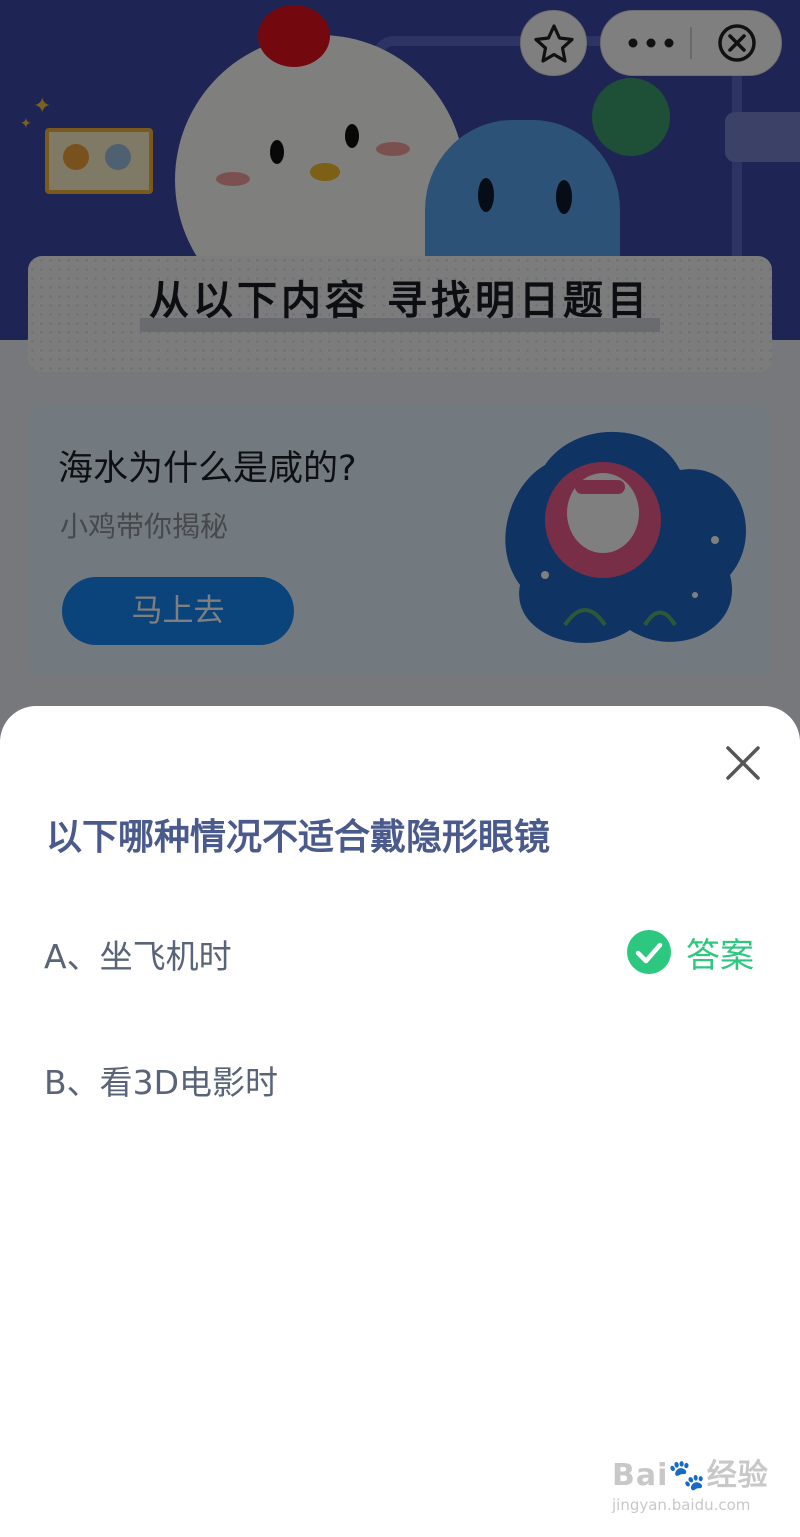 The height and width of the screenshot is (1537, 800). I want to click on option-b: B、看3D电影时, so click(161, 1080).